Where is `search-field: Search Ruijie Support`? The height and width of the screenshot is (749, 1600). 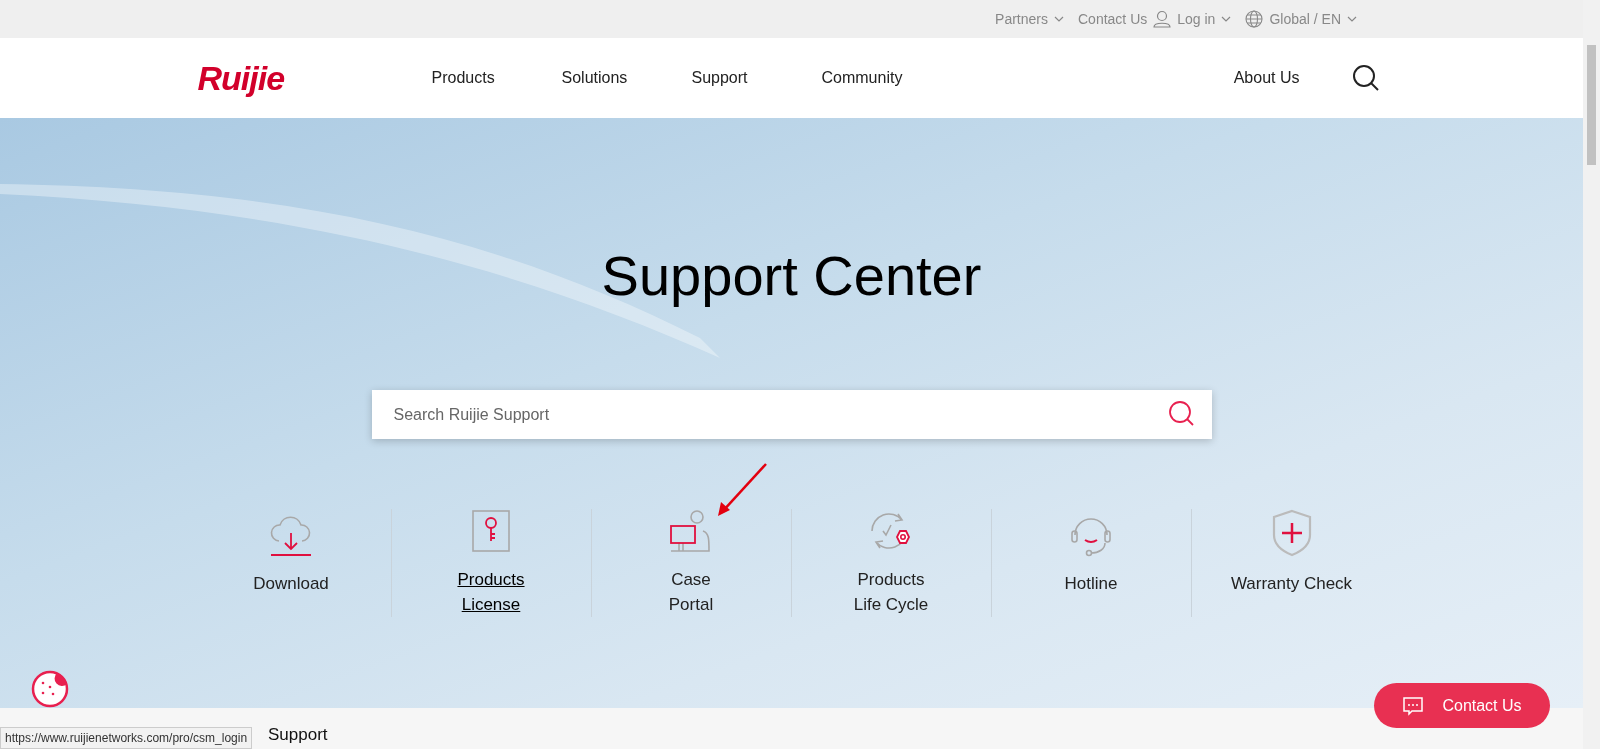
search-field: Search Ruijie Support is located at coordinates (791, 414).